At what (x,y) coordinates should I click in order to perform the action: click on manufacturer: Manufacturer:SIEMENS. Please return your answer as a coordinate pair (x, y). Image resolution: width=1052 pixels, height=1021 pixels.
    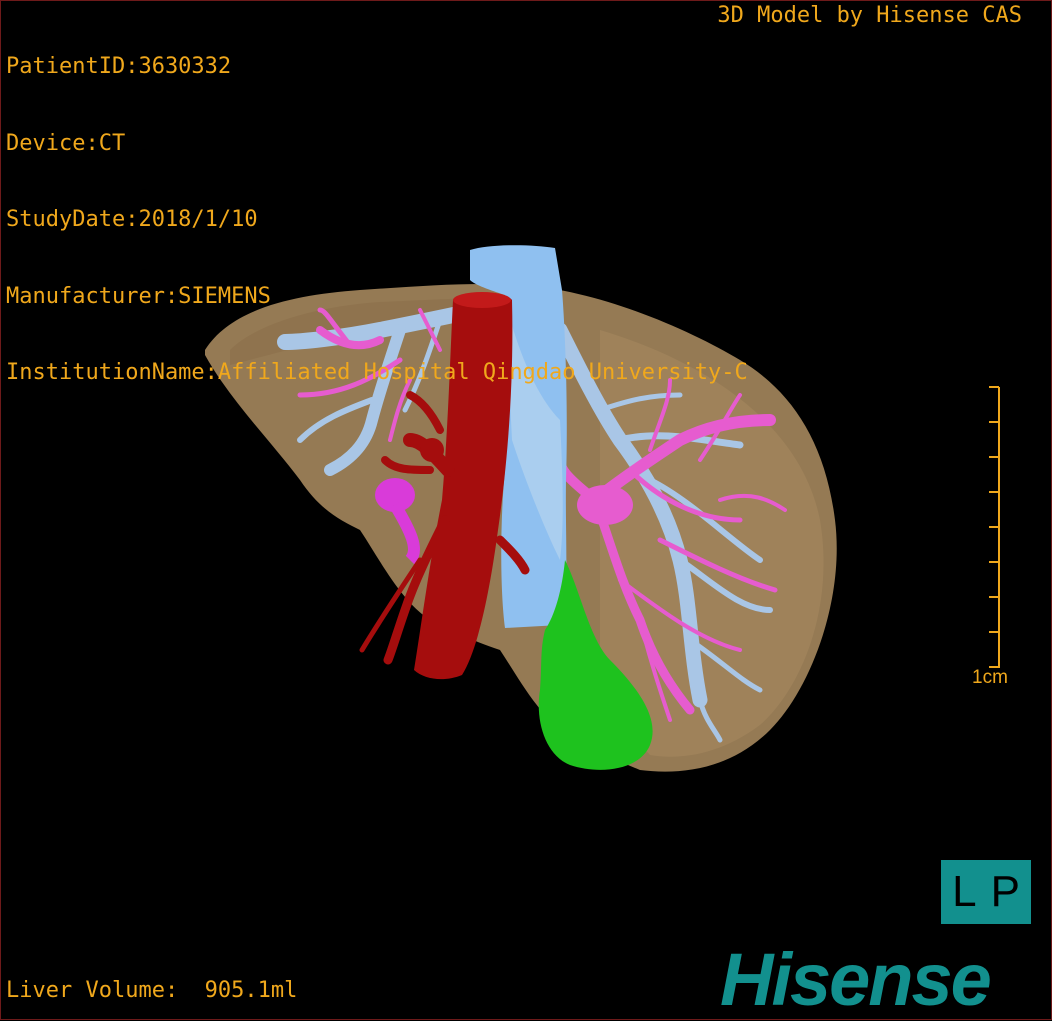
    Looking at the image, I should click on (138, 296).